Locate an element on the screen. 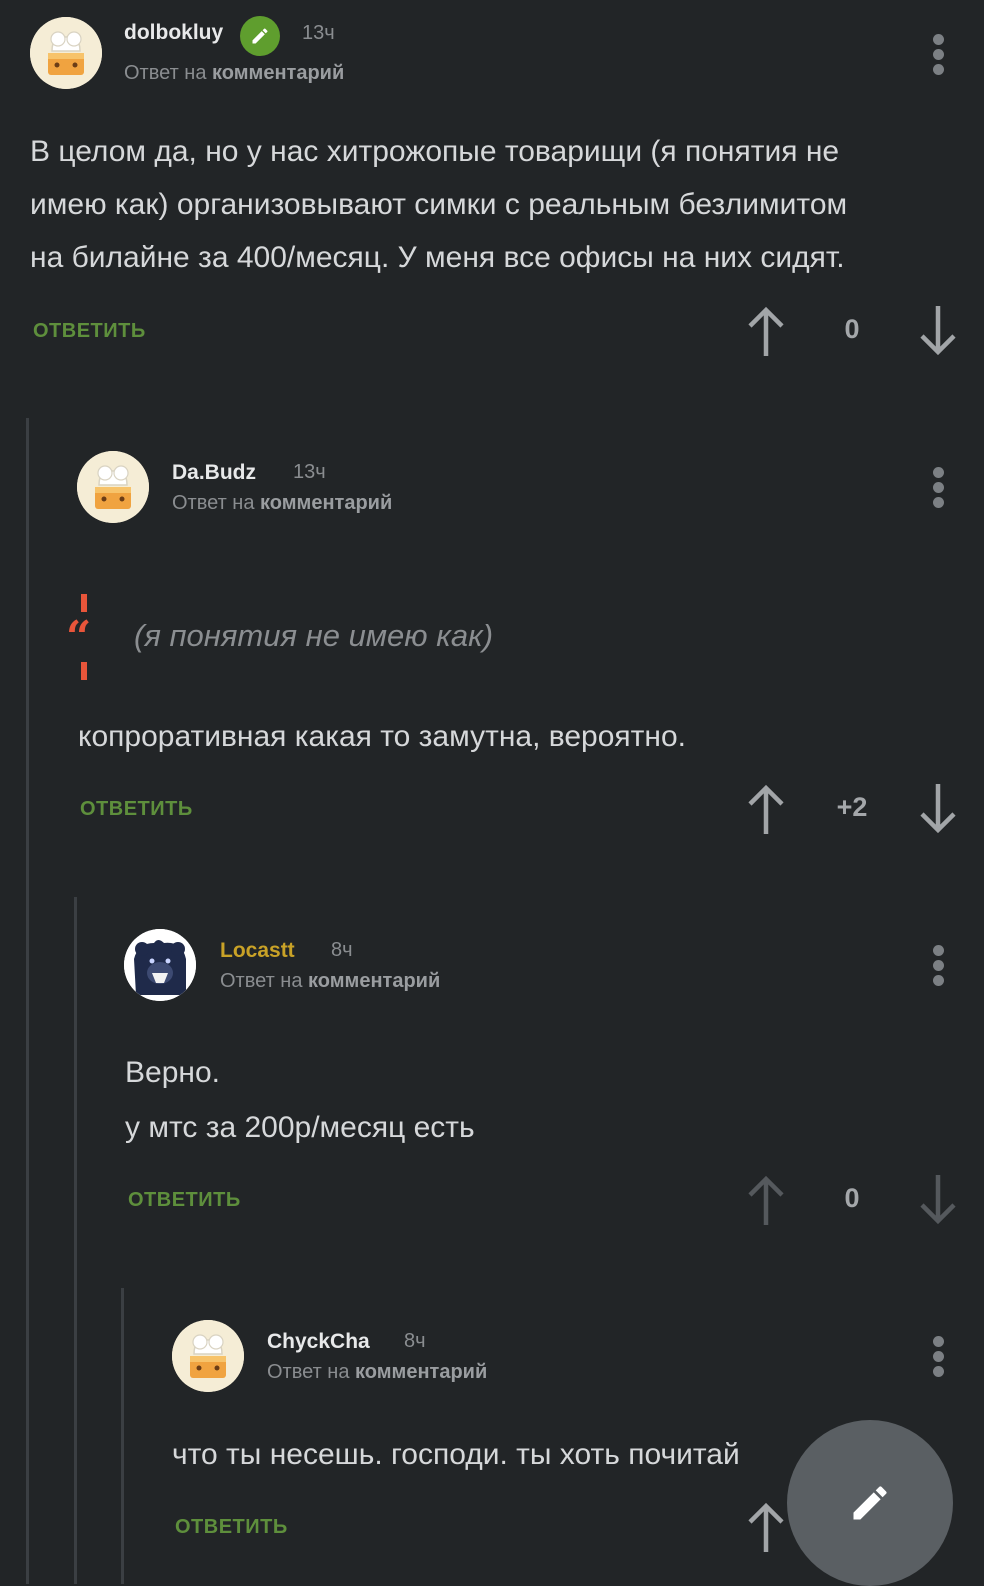  bear-avatar-icon is located at coordinates (160, 965).